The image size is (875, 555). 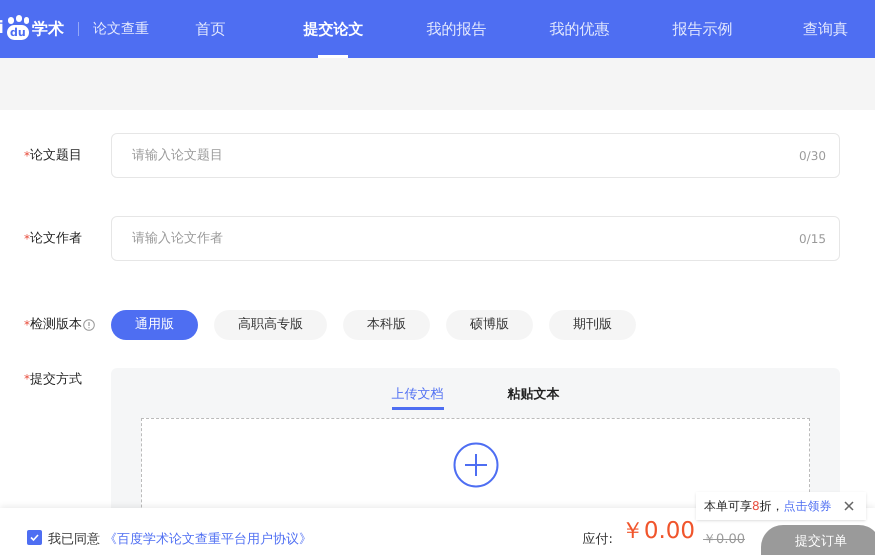 I want to click on version-option: 通用版, so click(x=154, y=325).